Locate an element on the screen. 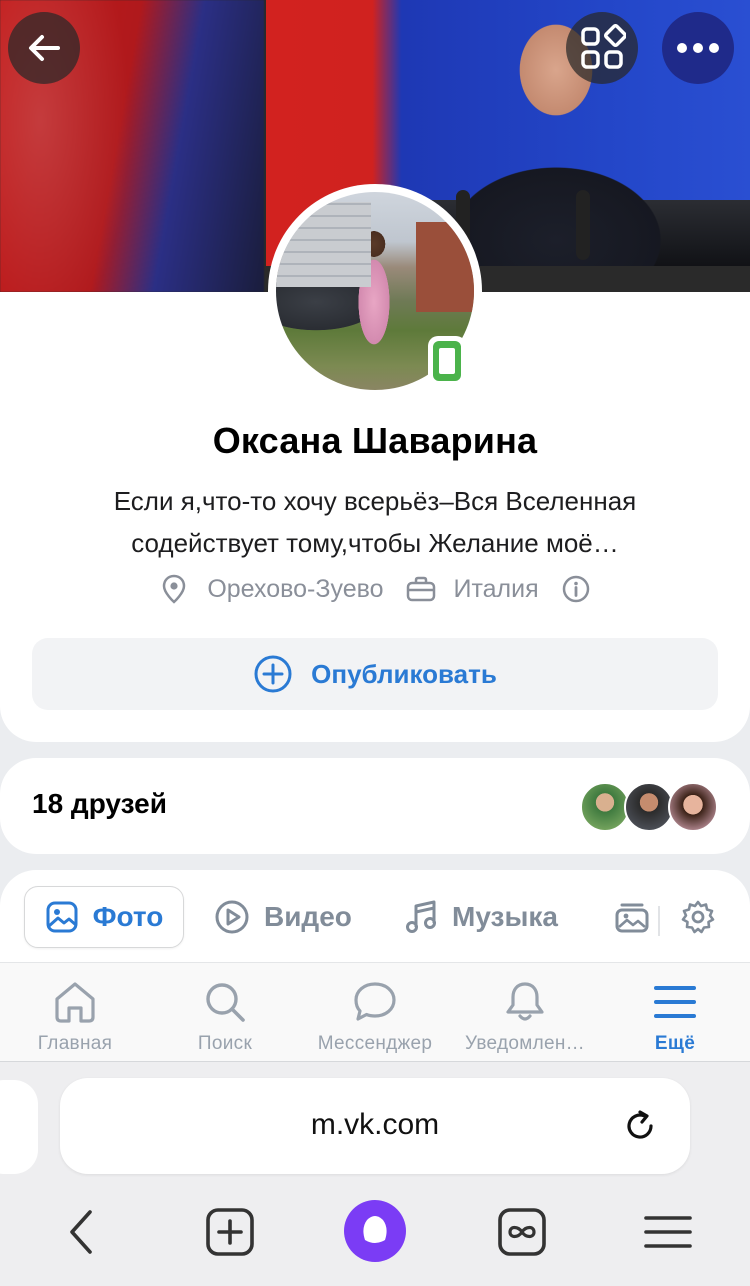 The image size is (750, 1286). more-horizontal-icon is located at coordinates (698, 48).